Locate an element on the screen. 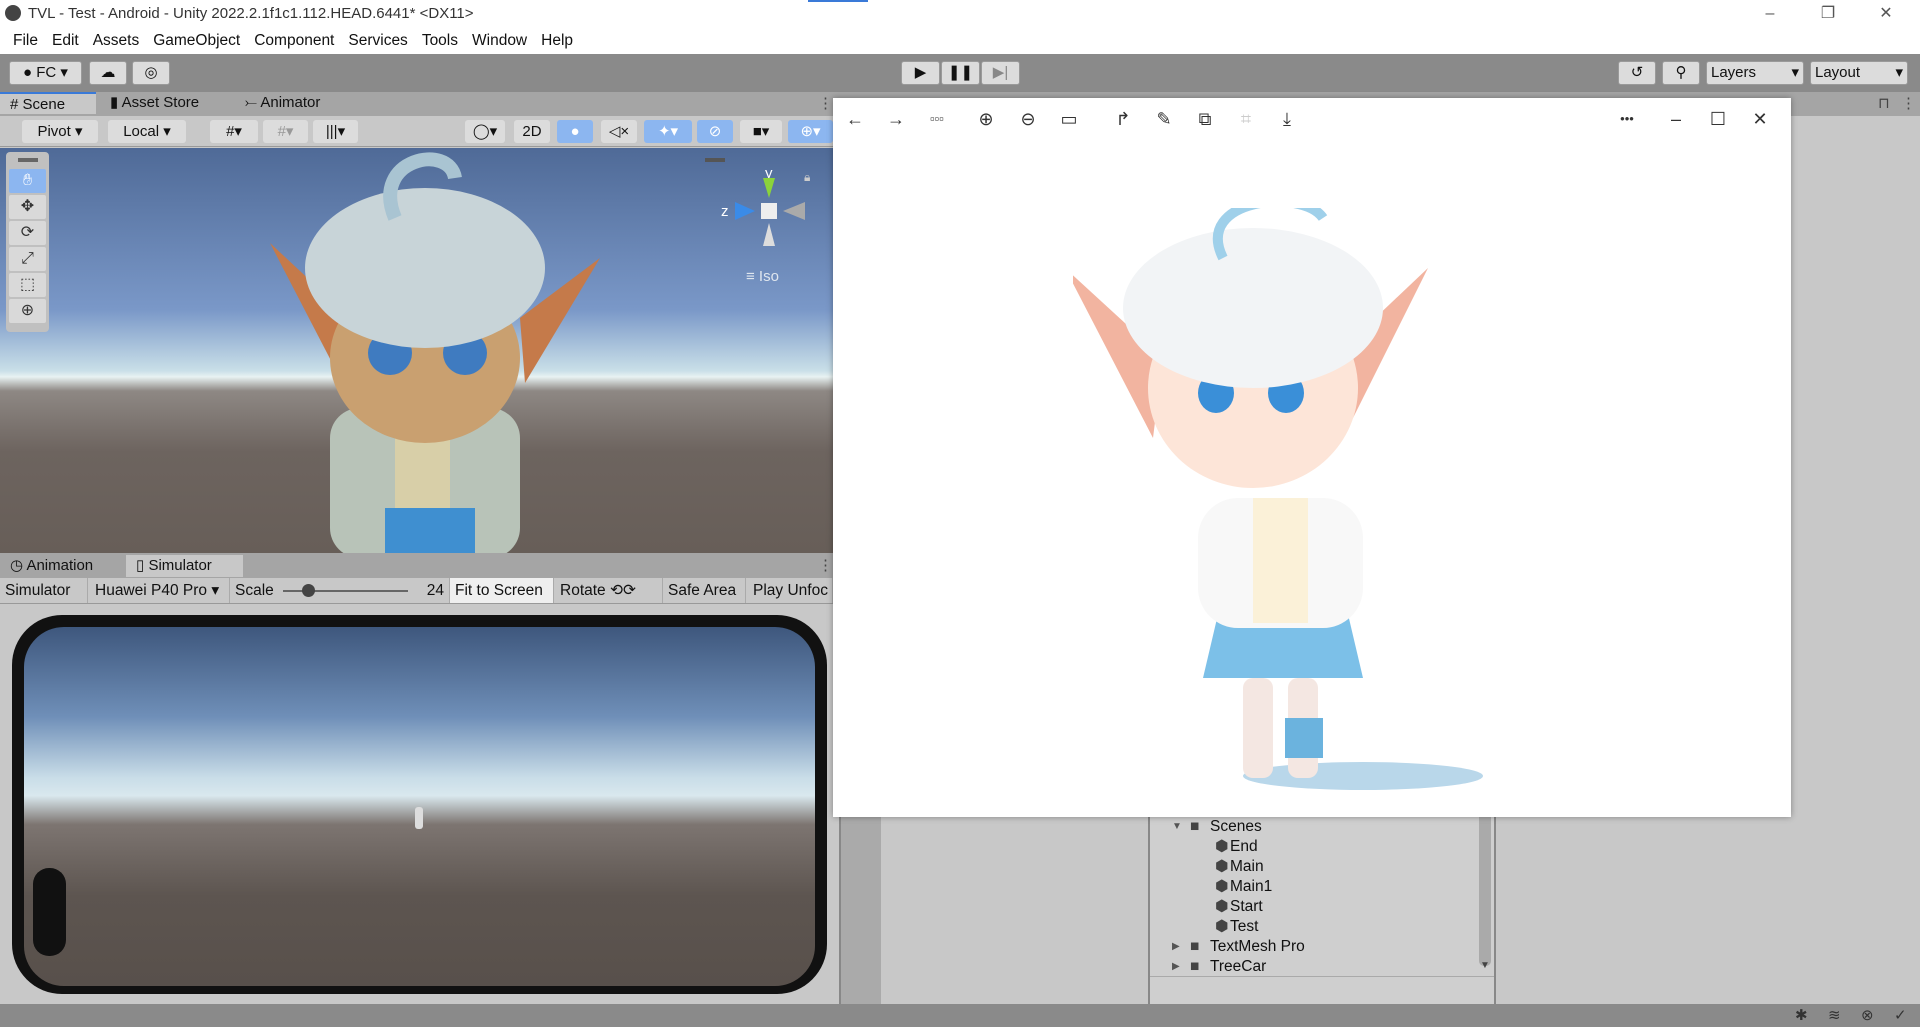 The image size is (1920, 1027). menu-assets: Assets is located at coordinates (116, 41).